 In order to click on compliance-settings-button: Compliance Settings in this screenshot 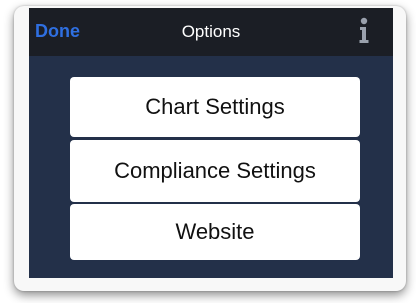, I will do `click(215, 171)`.